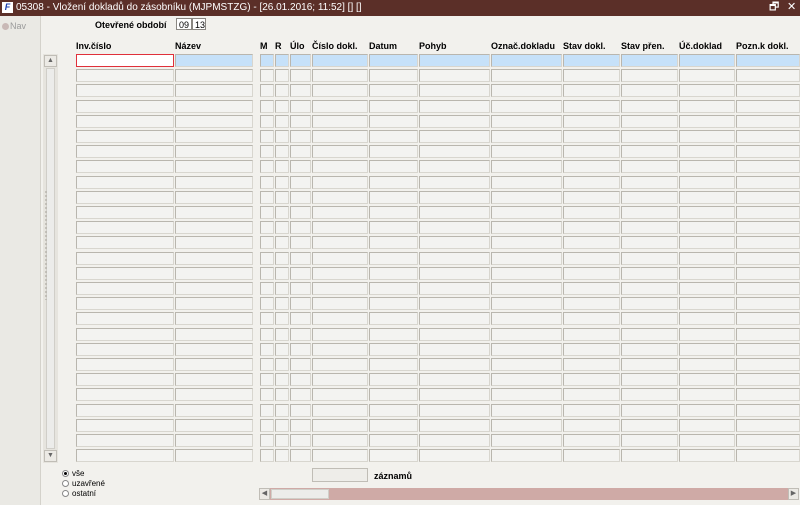  What do you see at coordinates (14, 26) in the screenshot?
I see `nav-button: Nav` at bounding box center [14, 26].